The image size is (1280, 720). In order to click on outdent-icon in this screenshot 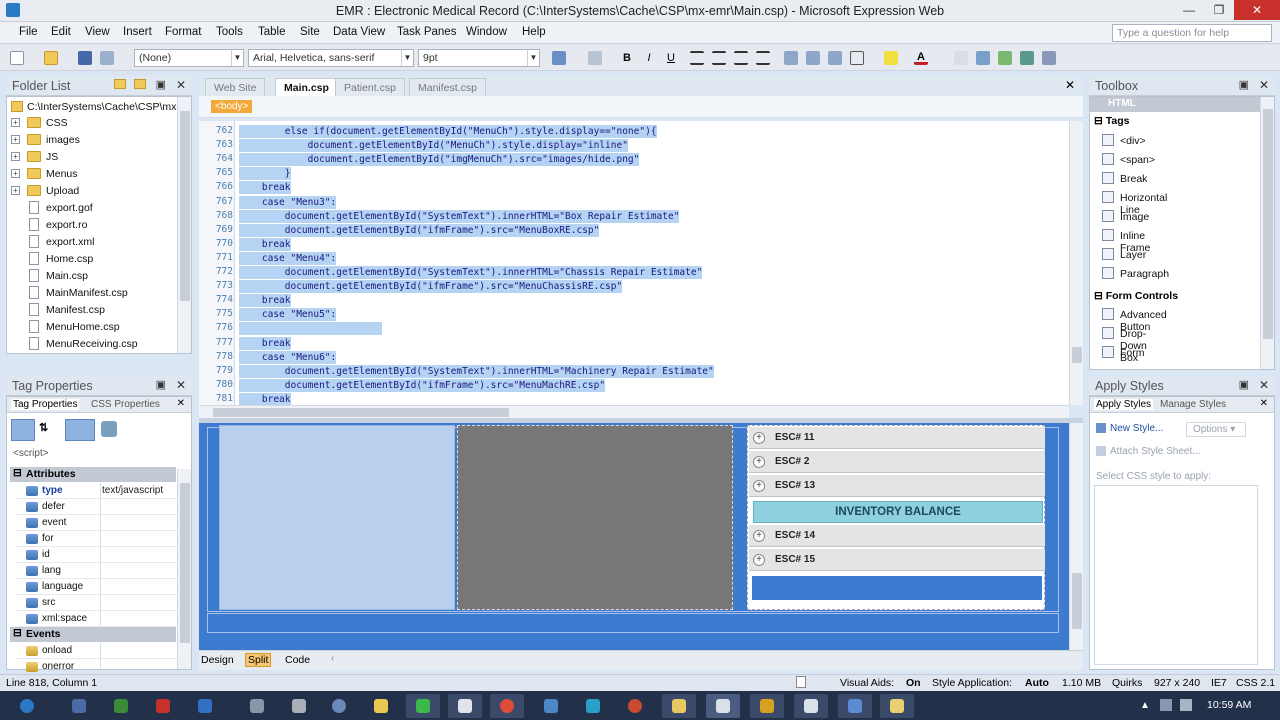, I will do `click(835, 58)`.